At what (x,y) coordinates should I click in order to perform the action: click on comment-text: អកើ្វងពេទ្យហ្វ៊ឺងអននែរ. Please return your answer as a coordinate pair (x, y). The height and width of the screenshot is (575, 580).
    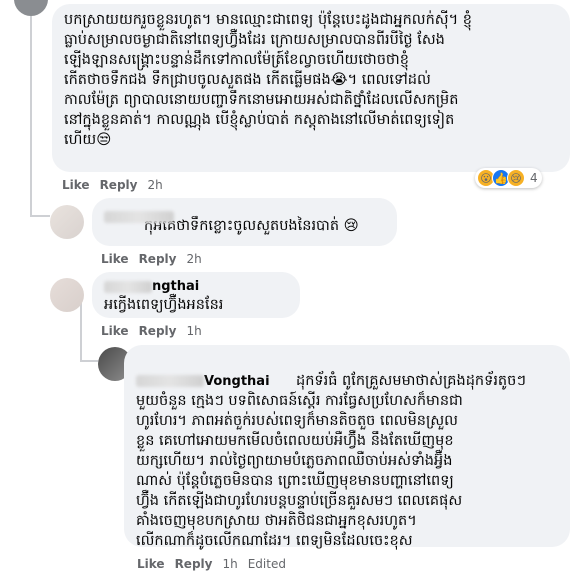
    Looking at the image, I should click on (164, 305).